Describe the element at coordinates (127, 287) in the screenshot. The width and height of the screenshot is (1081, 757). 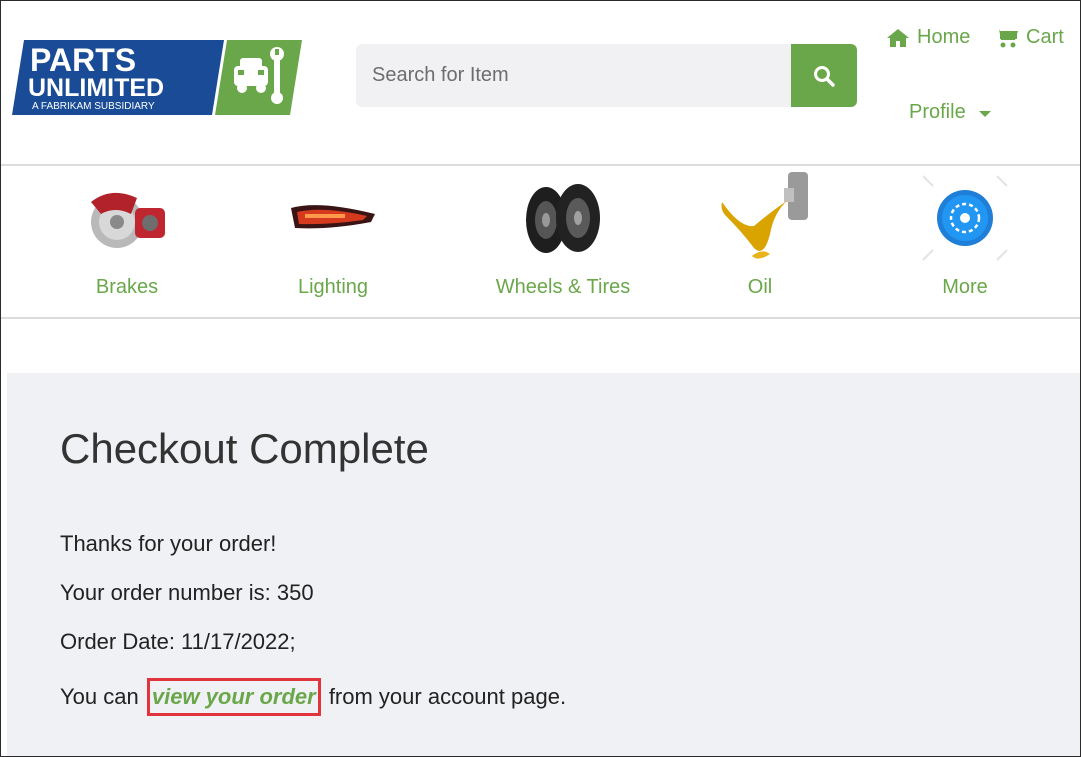
I see `category-brakes-label: Brakes` at that location.